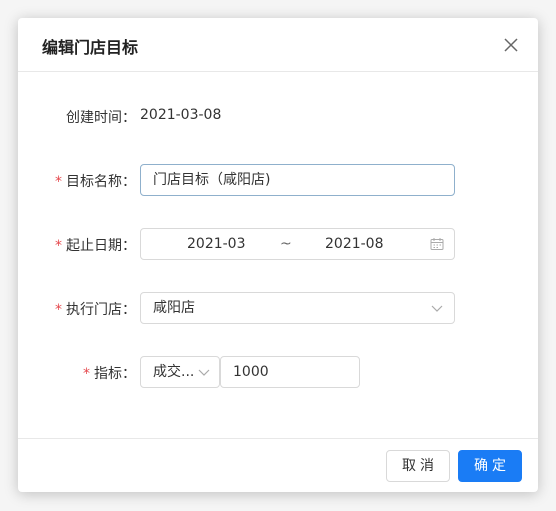  I want to click on date-range-label: * 起止日期：, so click(95, 246).